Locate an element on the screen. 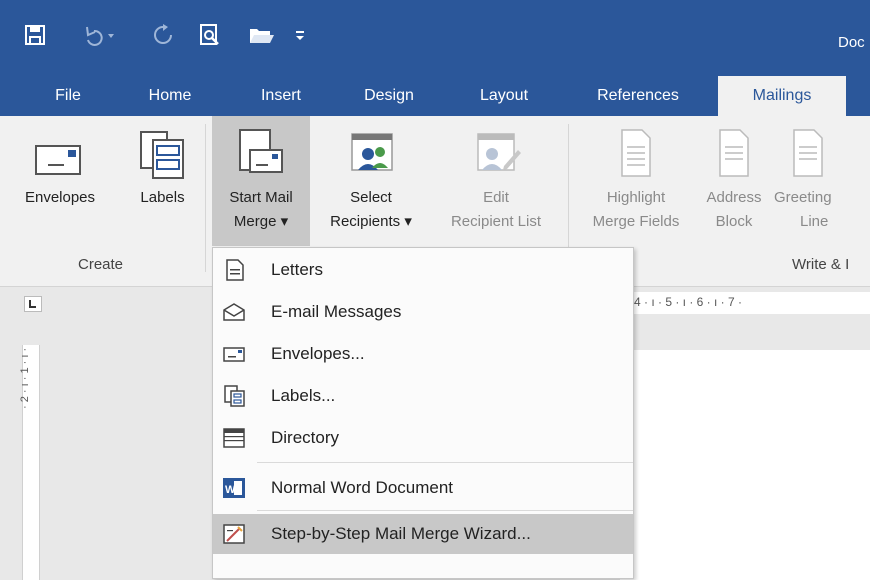  tab-layout: Layout is located at coordinates (504, 96).